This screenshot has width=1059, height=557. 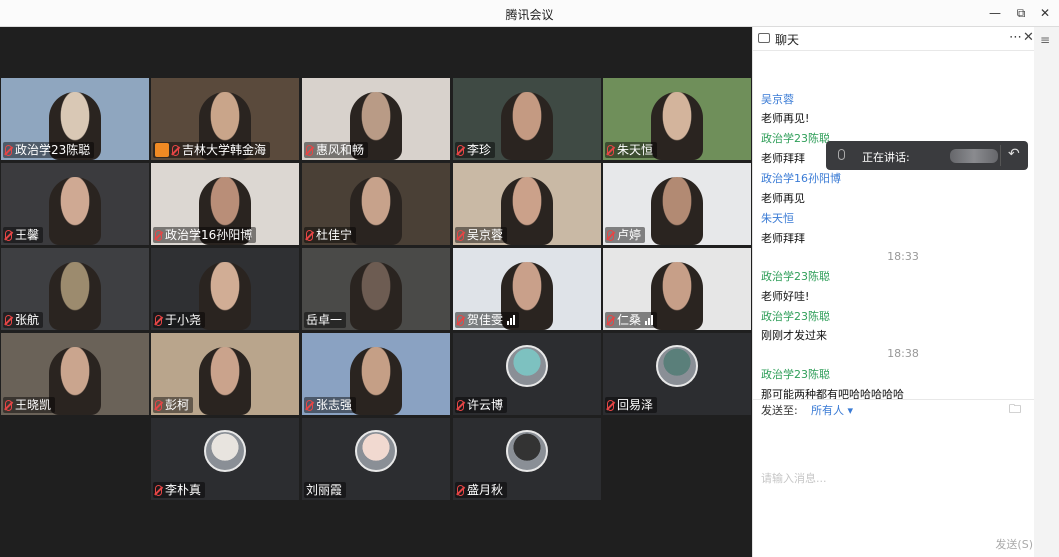 I want to click on participant-tile: 张航, so click(x=75, y=289).